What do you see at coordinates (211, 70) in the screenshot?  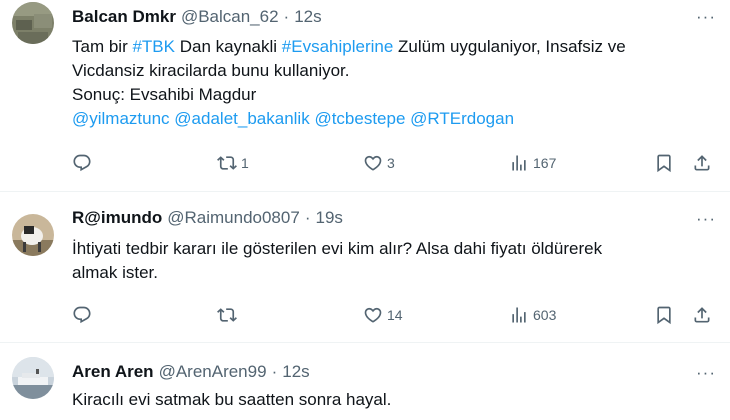 I see `text-line: Vicdansiz kiracilarda bunu kullaniyor.` at bounding box center [211, 70].